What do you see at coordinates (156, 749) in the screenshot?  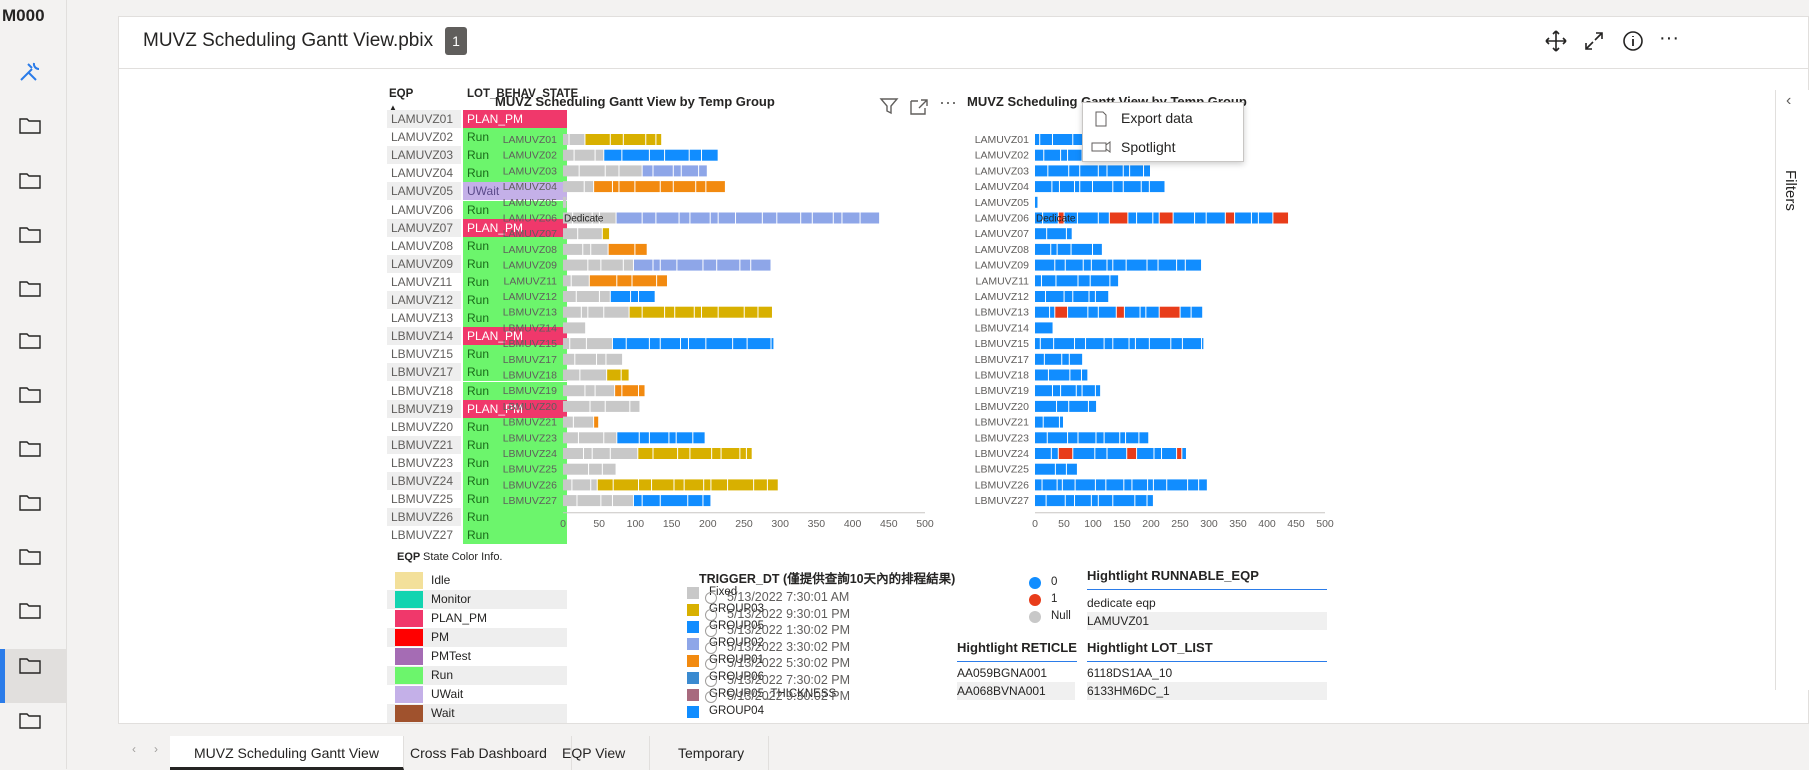 I see `tab-scroll-right-icon: ›` at bounding box center [156, 749].